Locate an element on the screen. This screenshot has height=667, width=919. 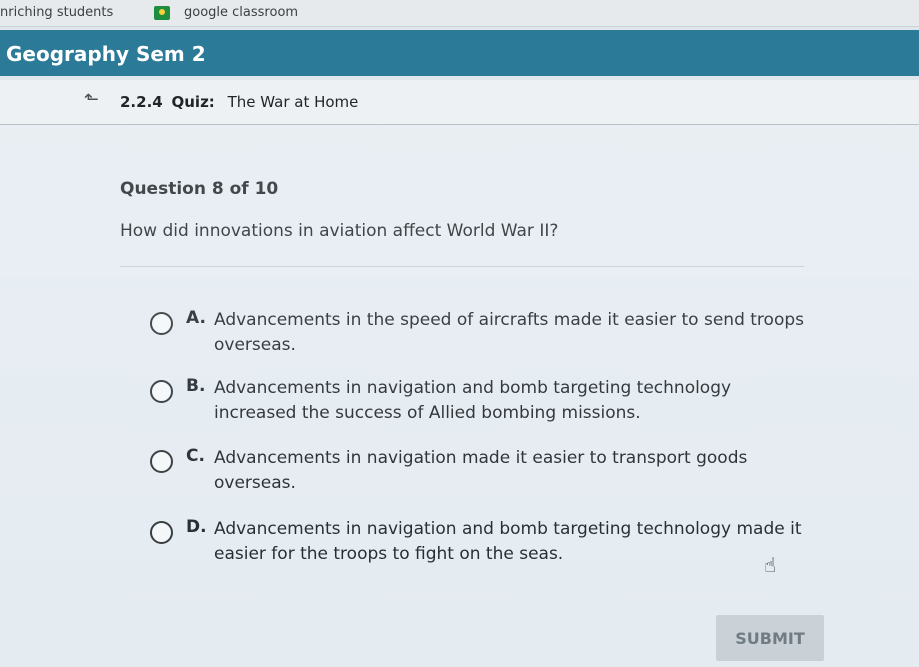
course-header: Geography Sem 2 is located at coordinates (459, 53).